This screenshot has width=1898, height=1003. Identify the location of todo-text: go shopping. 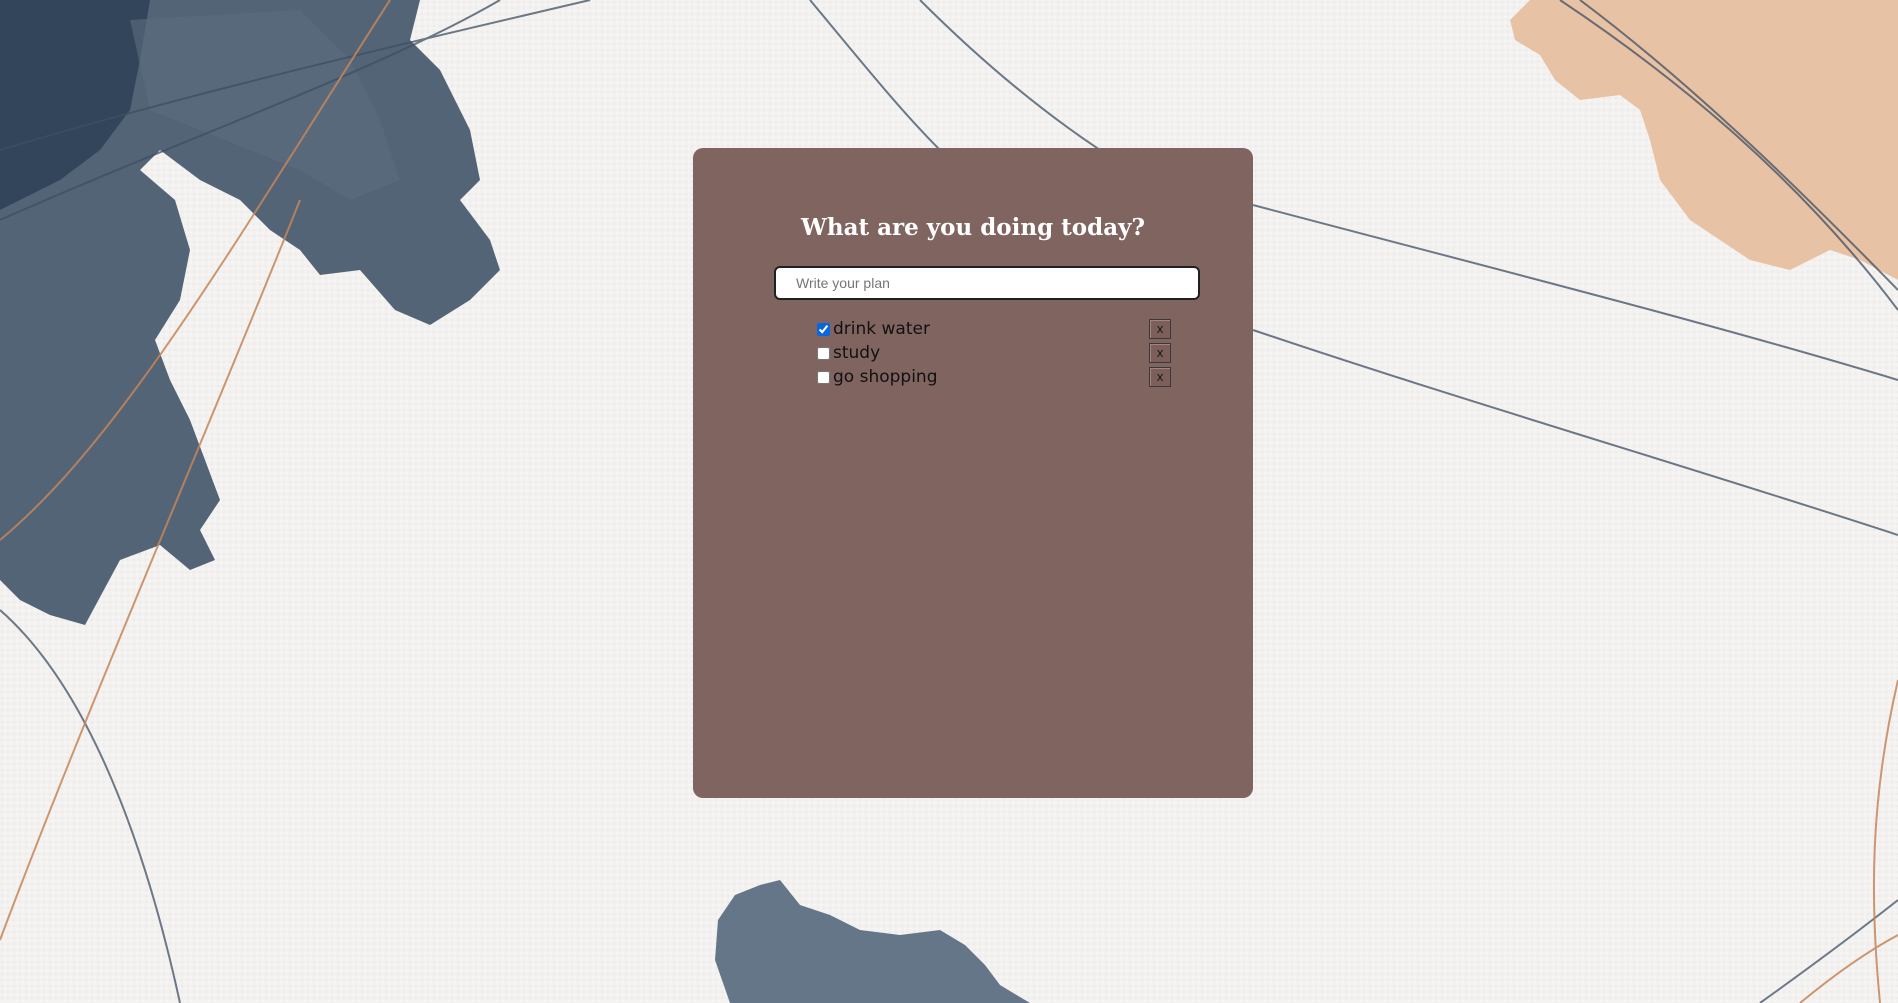
(885, 377).